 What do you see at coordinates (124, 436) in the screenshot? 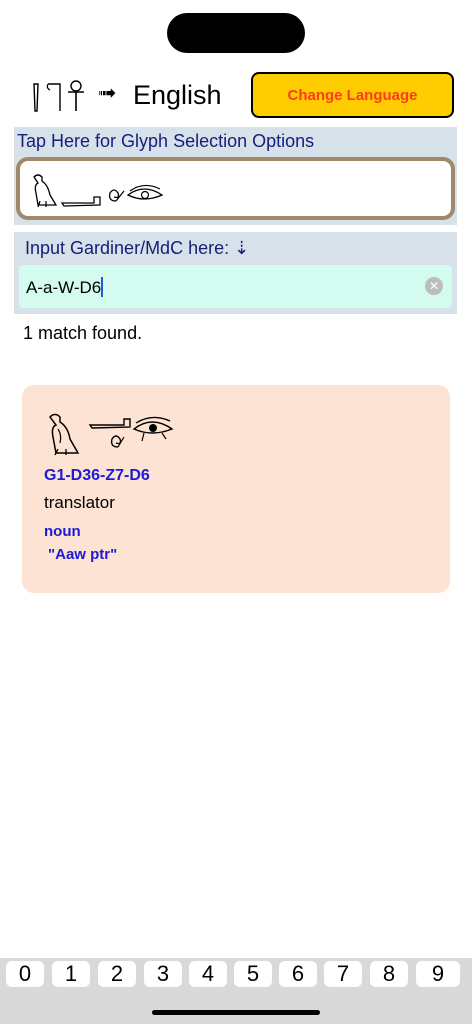
I see `vulture-arm-rope-eye-hieroglyphs` at bounding box center [124, 436].